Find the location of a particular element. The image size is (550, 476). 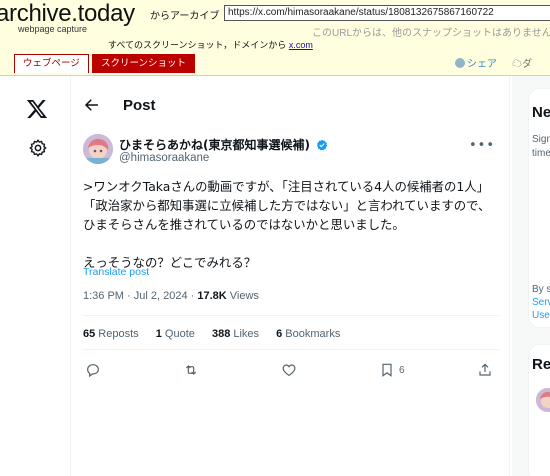

more-options-icon: ••• is located at coordinates (482, 145).